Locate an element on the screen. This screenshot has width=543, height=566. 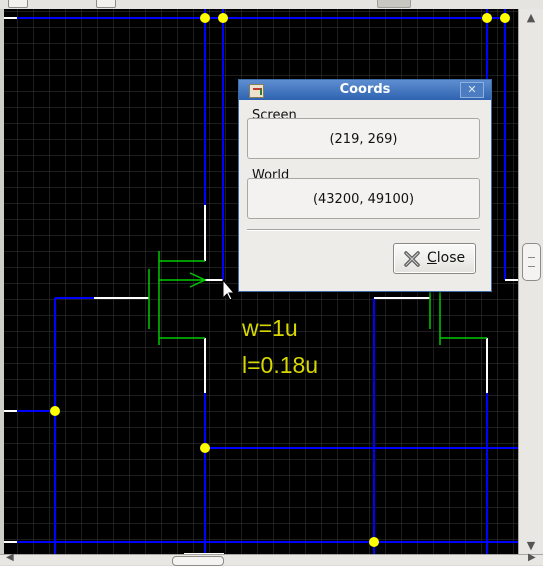
dialog-title: Coords is located at coordinates (365, 89).